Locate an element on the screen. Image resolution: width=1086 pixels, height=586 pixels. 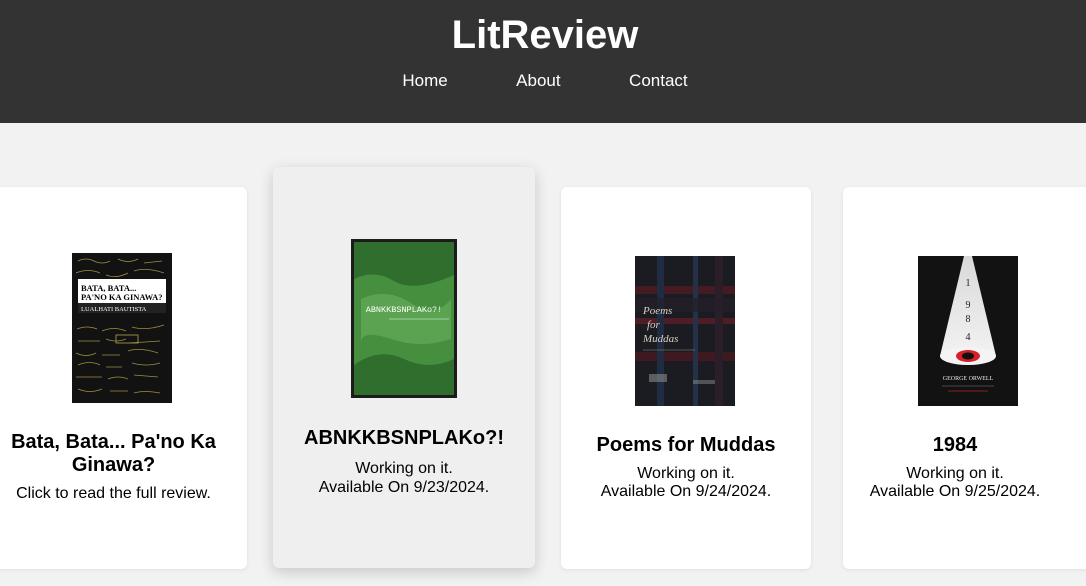
poems-cover-title-1: Poems is located at coordinates (657, 311).